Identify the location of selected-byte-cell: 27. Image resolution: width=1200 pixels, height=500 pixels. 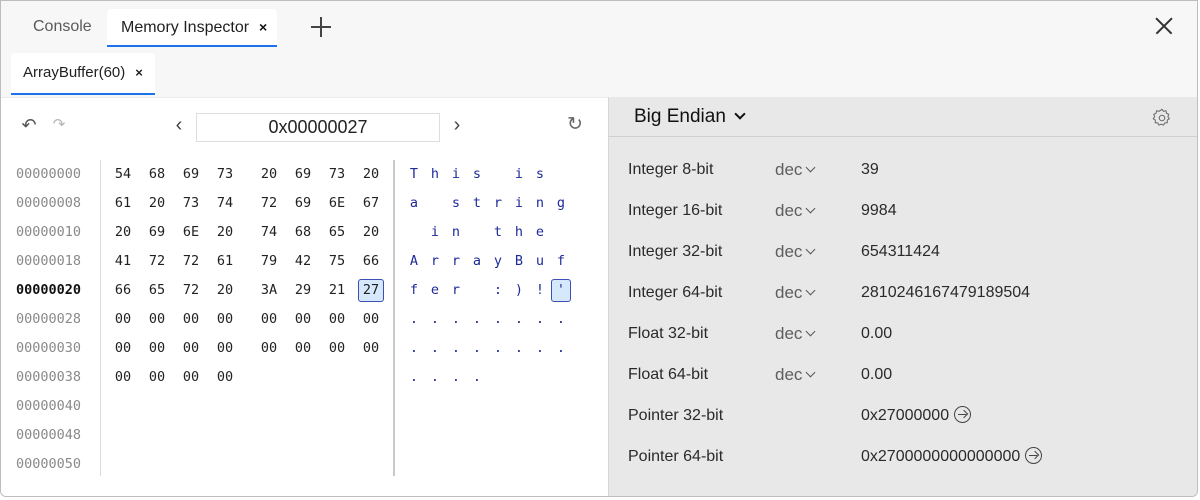
(371, 290).